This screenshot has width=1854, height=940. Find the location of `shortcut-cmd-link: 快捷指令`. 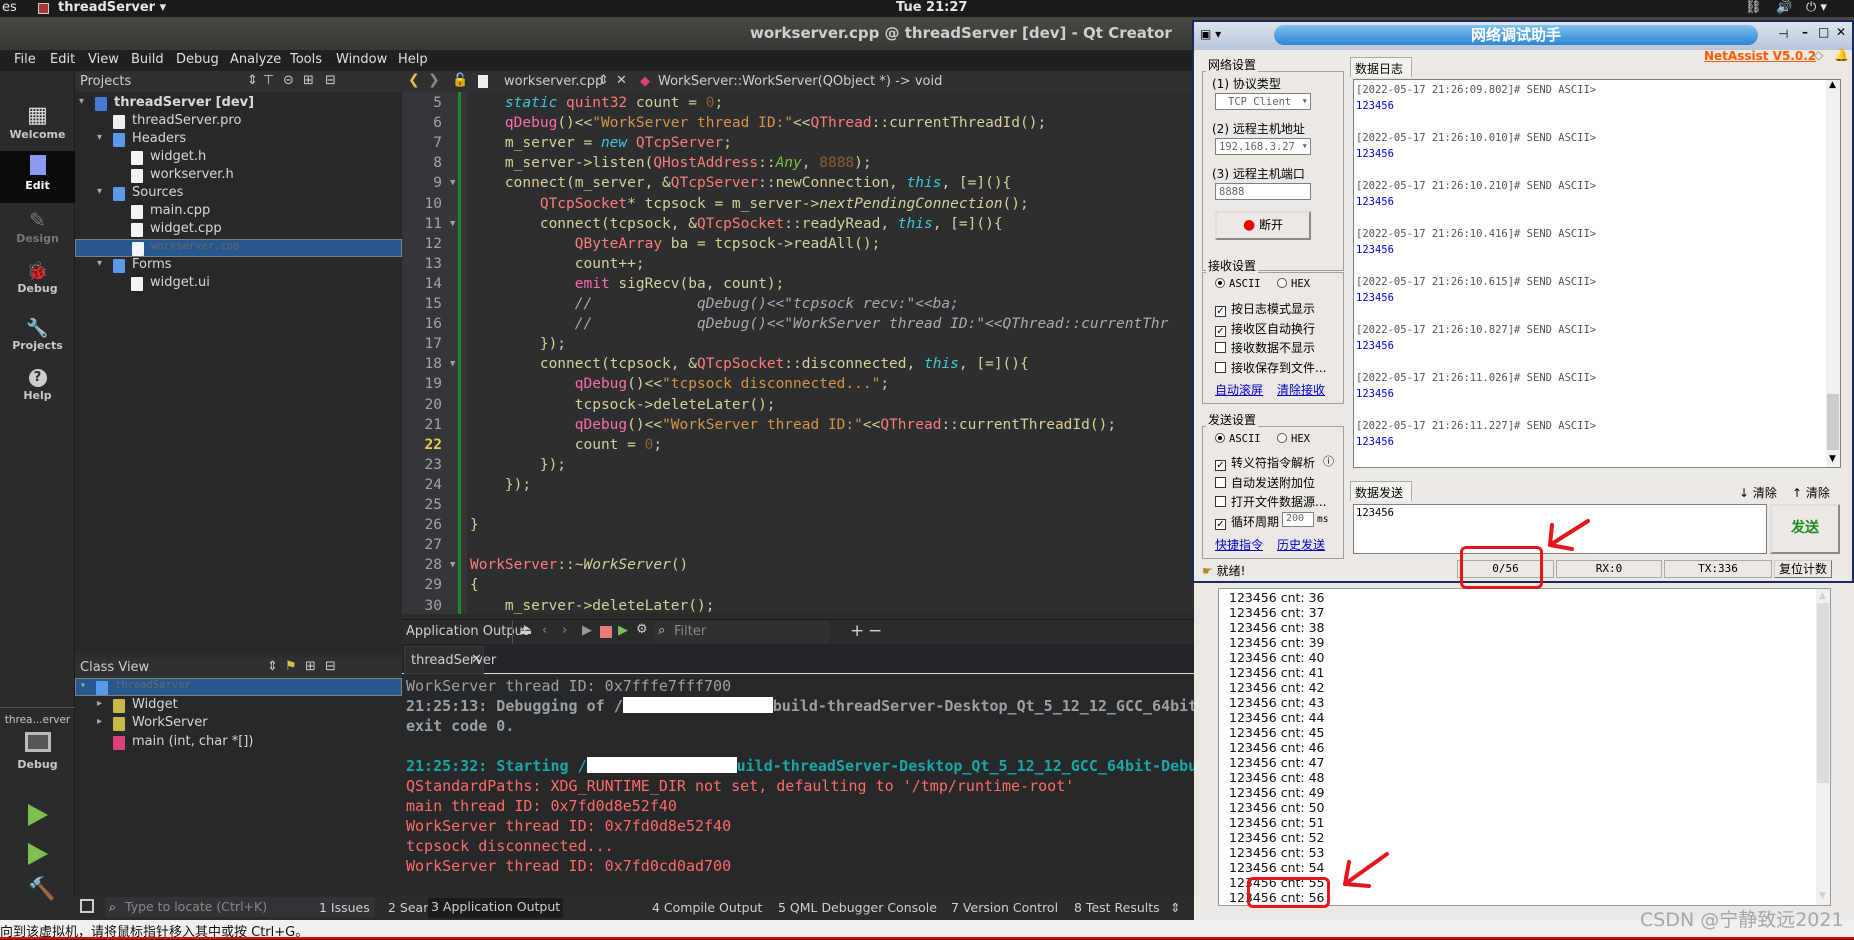

shortcut-cmd-link: 快捷指令 is located at coordinates (1239, 544).